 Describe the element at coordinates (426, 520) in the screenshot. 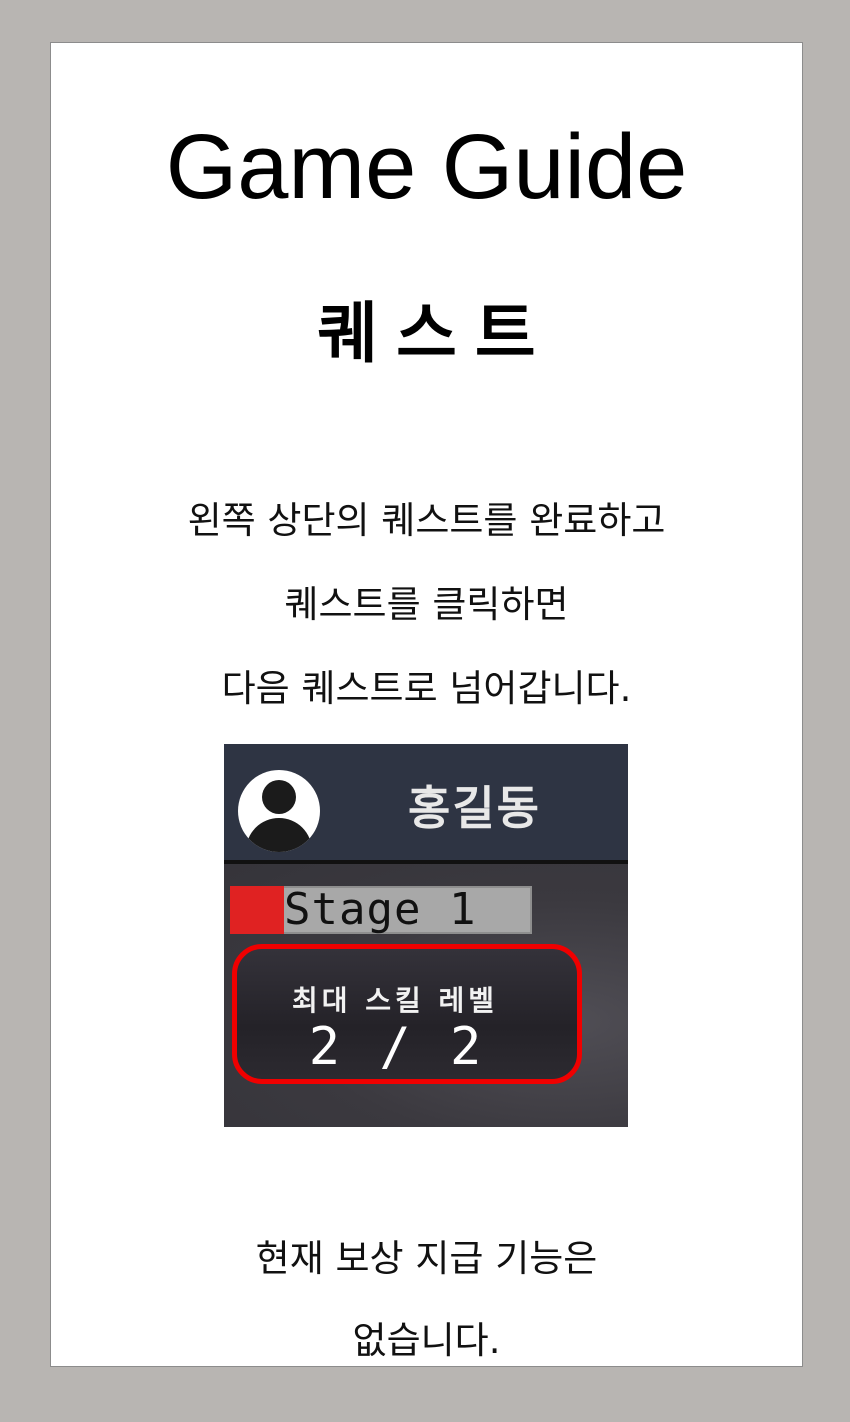

I see `description-line: 왼쪽 상단의 퀘스트를 완료하고` at that location.